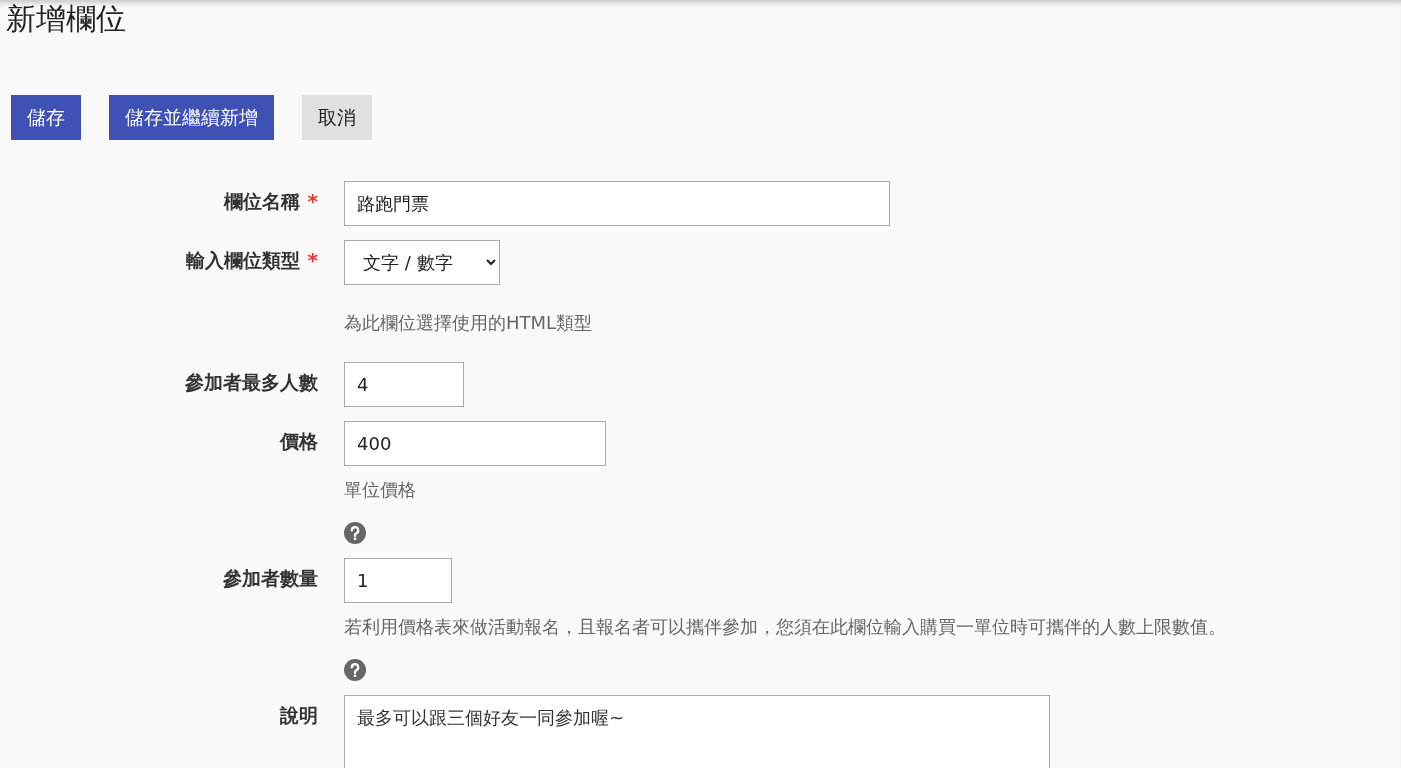 This screenshot has width=1401, height=768. Describe the element at coordinates (337, 117) in the screenshot. I see `cancel-button: 取消` at that location.